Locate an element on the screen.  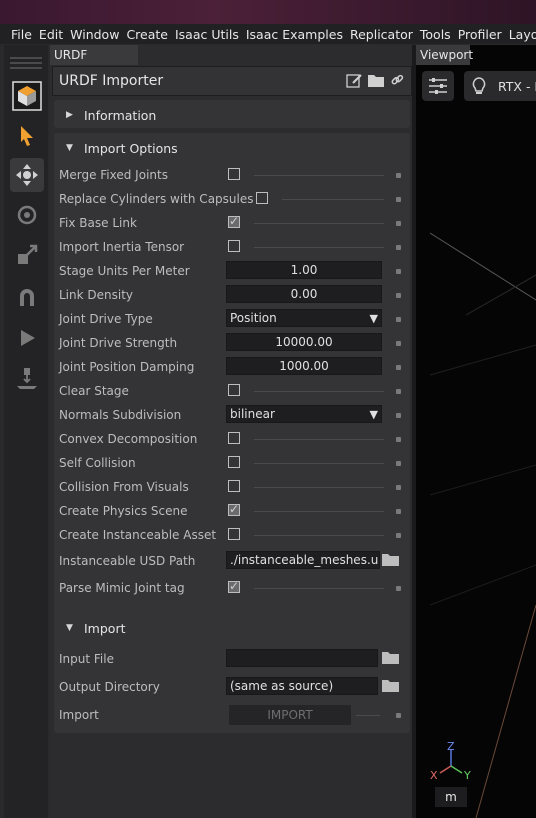
menu-edit: Edit is located at coordinates (51, 34).